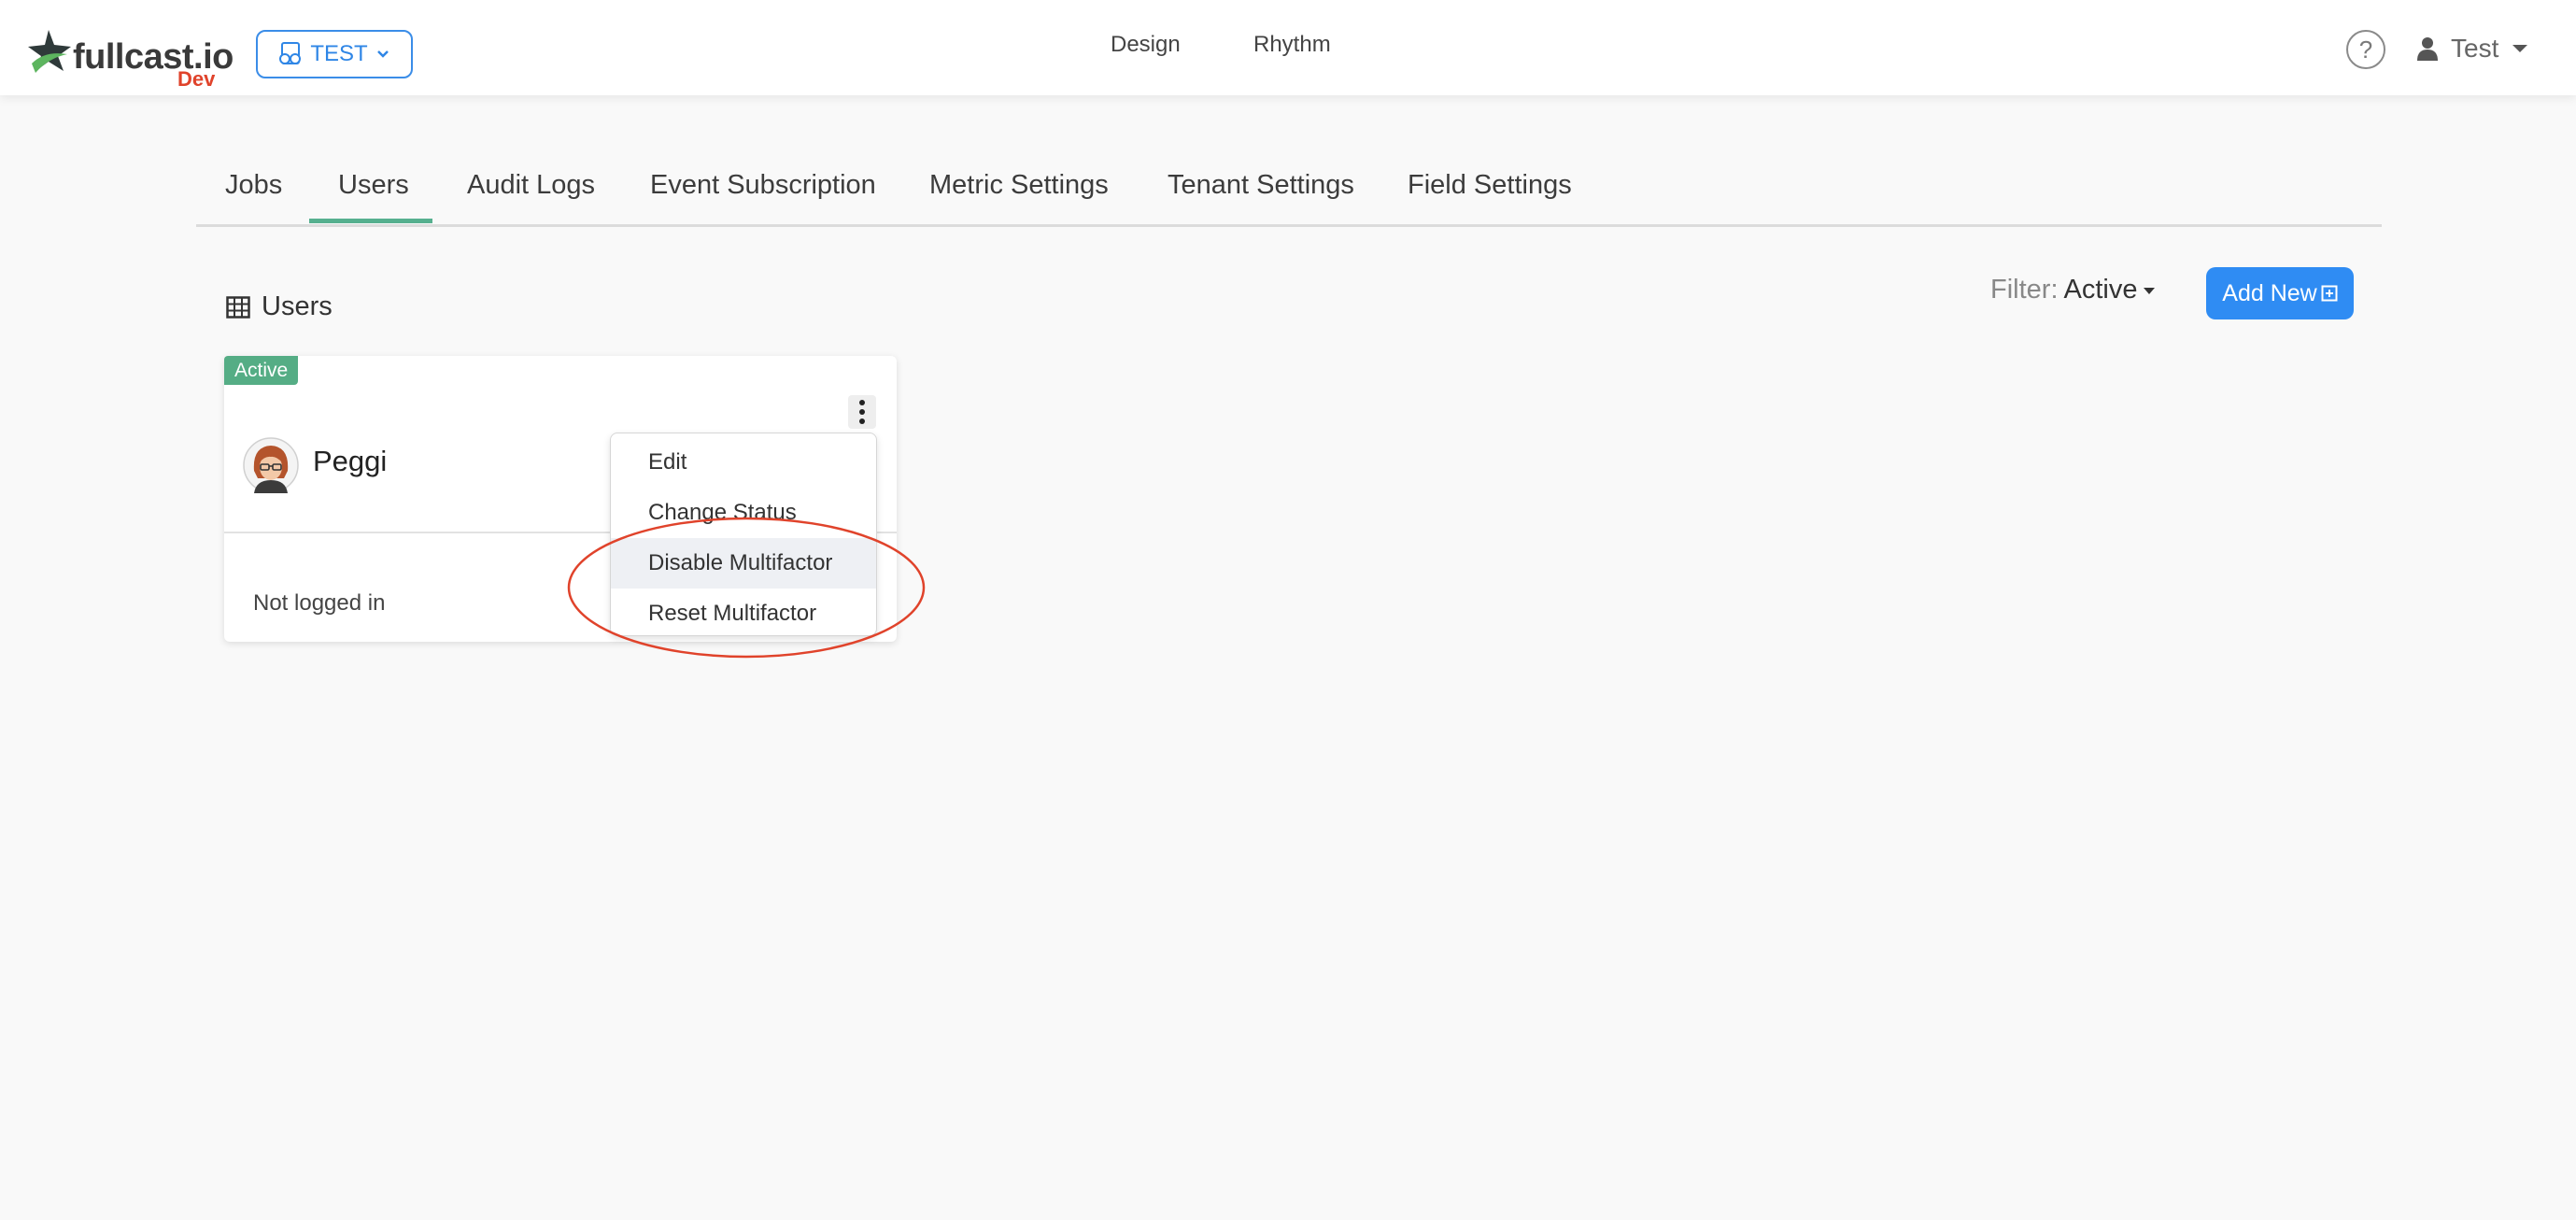 Image resolution: width=2576 pixels, height=1220 pixels. I want to click on section-title: Users, so click(279, 306).